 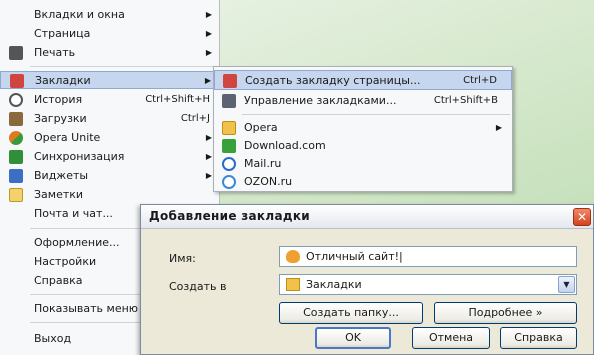 What do you see at coordinates (229, 182) in the screenshot?
I see `ozon-favicon-icon` at bounding box center [229, 182].